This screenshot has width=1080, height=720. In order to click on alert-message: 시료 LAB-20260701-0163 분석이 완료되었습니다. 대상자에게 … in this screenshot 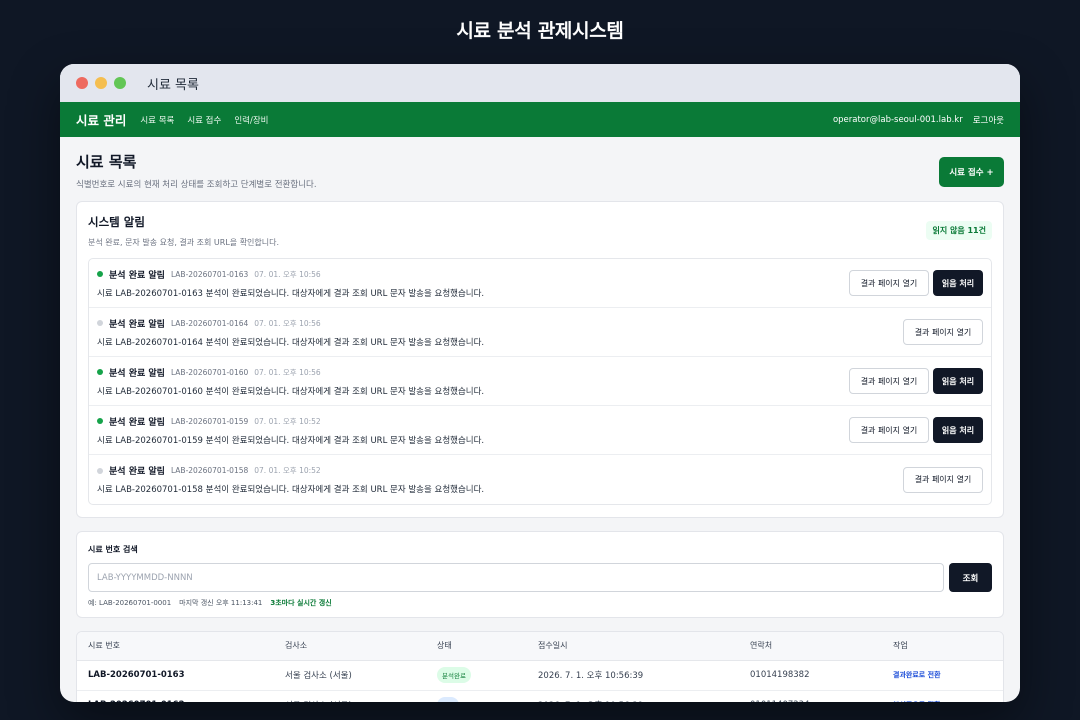, I will do `click(291, 293)`.